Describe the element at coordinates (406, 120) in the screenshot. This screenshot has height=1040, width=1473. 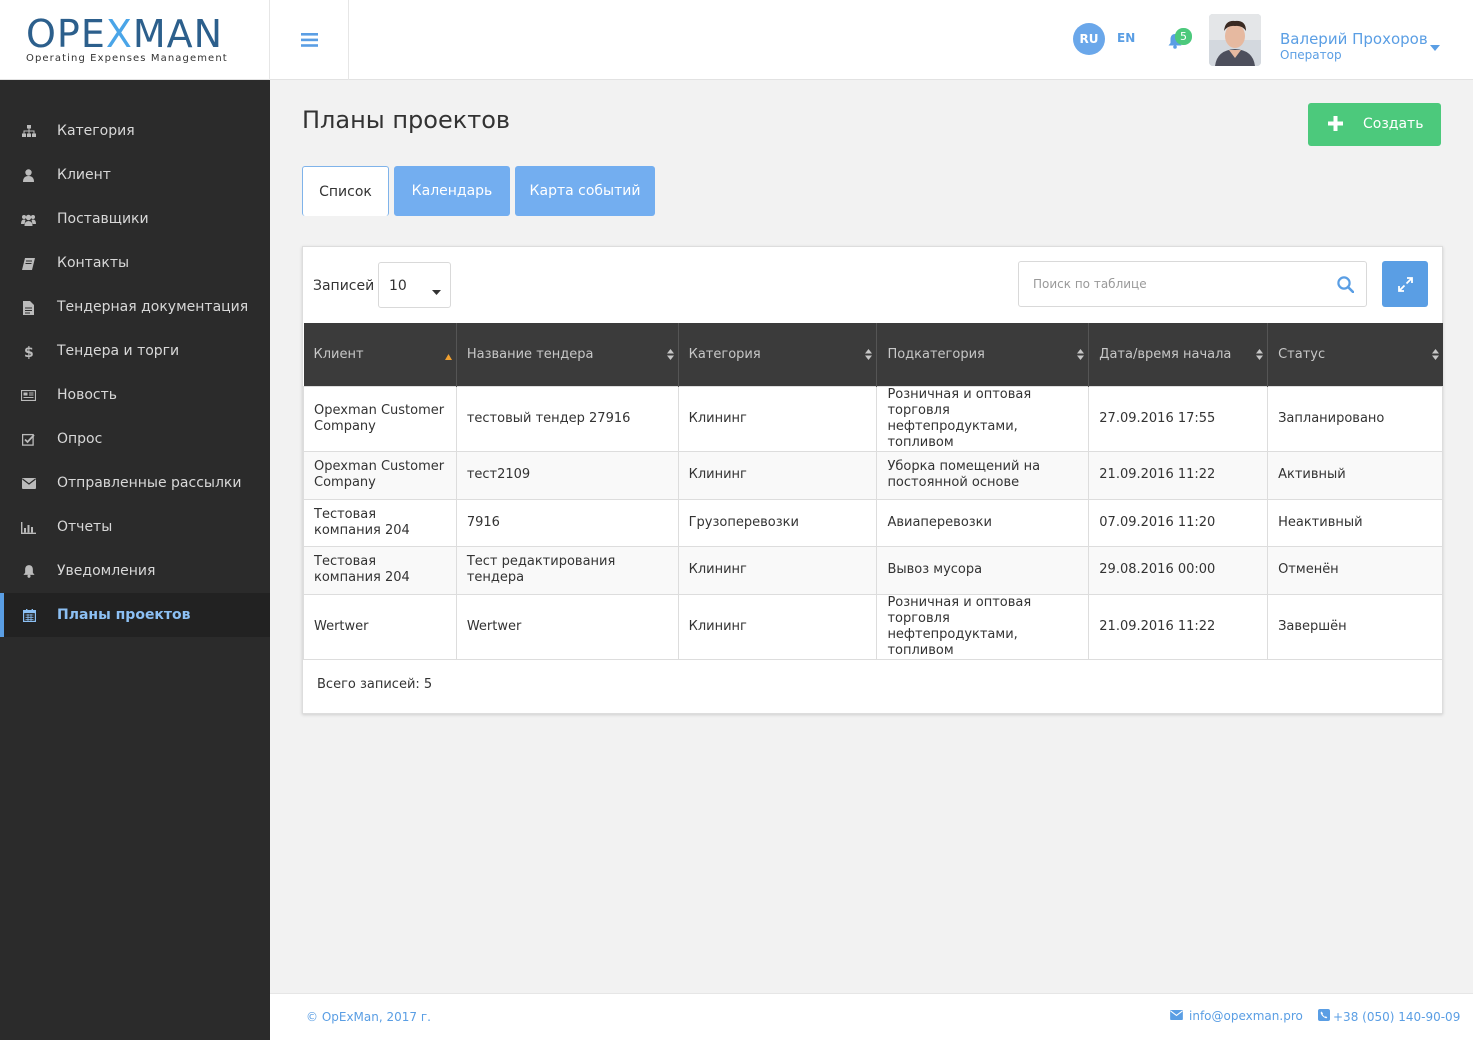
I see `page-title: Планы проектов` at that location.